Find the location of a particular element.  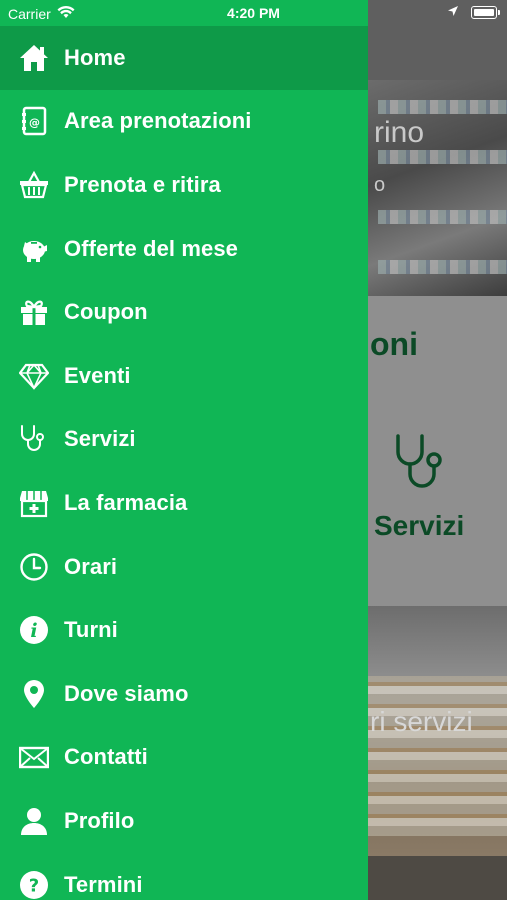

card-label: Servizi is located at coordinates (419, 525).